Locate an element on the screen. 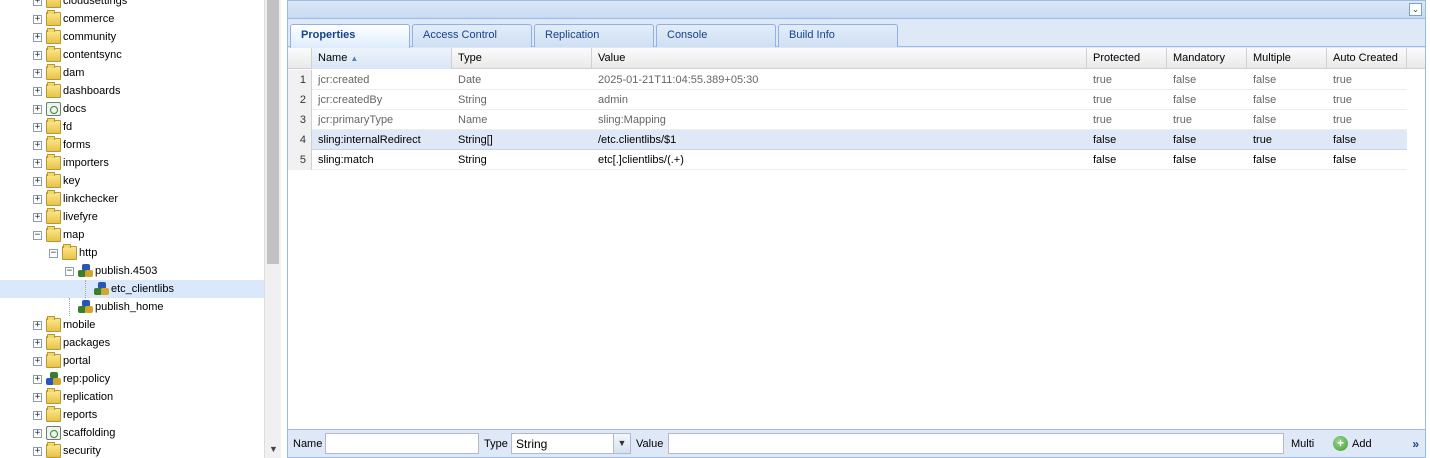  tree-item-community: + community is located at coordinates (132, 37).